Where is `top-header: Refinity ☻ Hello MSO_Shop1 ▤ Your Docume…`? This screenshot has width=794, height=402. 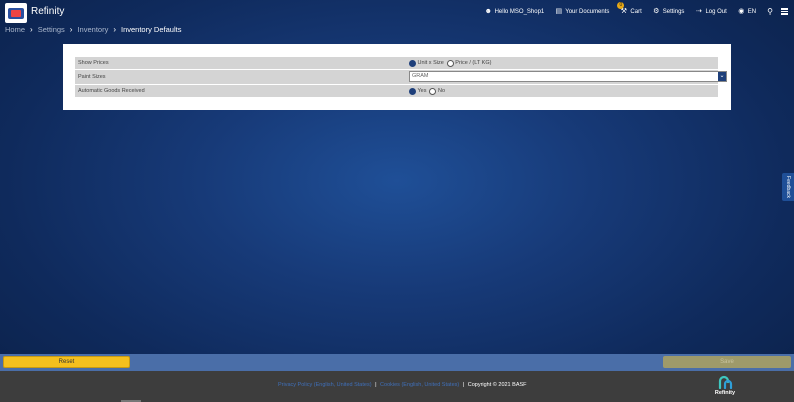 top-header: Refinity ☻ Hello MSO_Shop1 ▤ Your Docume… is located at coordinates (397, 12).